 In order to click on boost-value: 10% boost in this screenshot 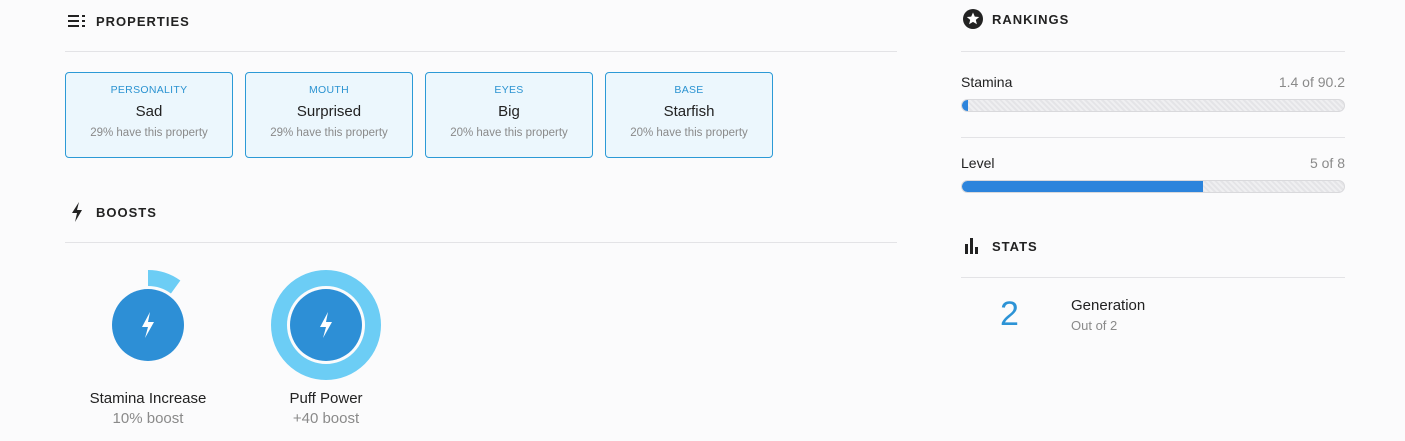, I will do `click(148, 418)`.